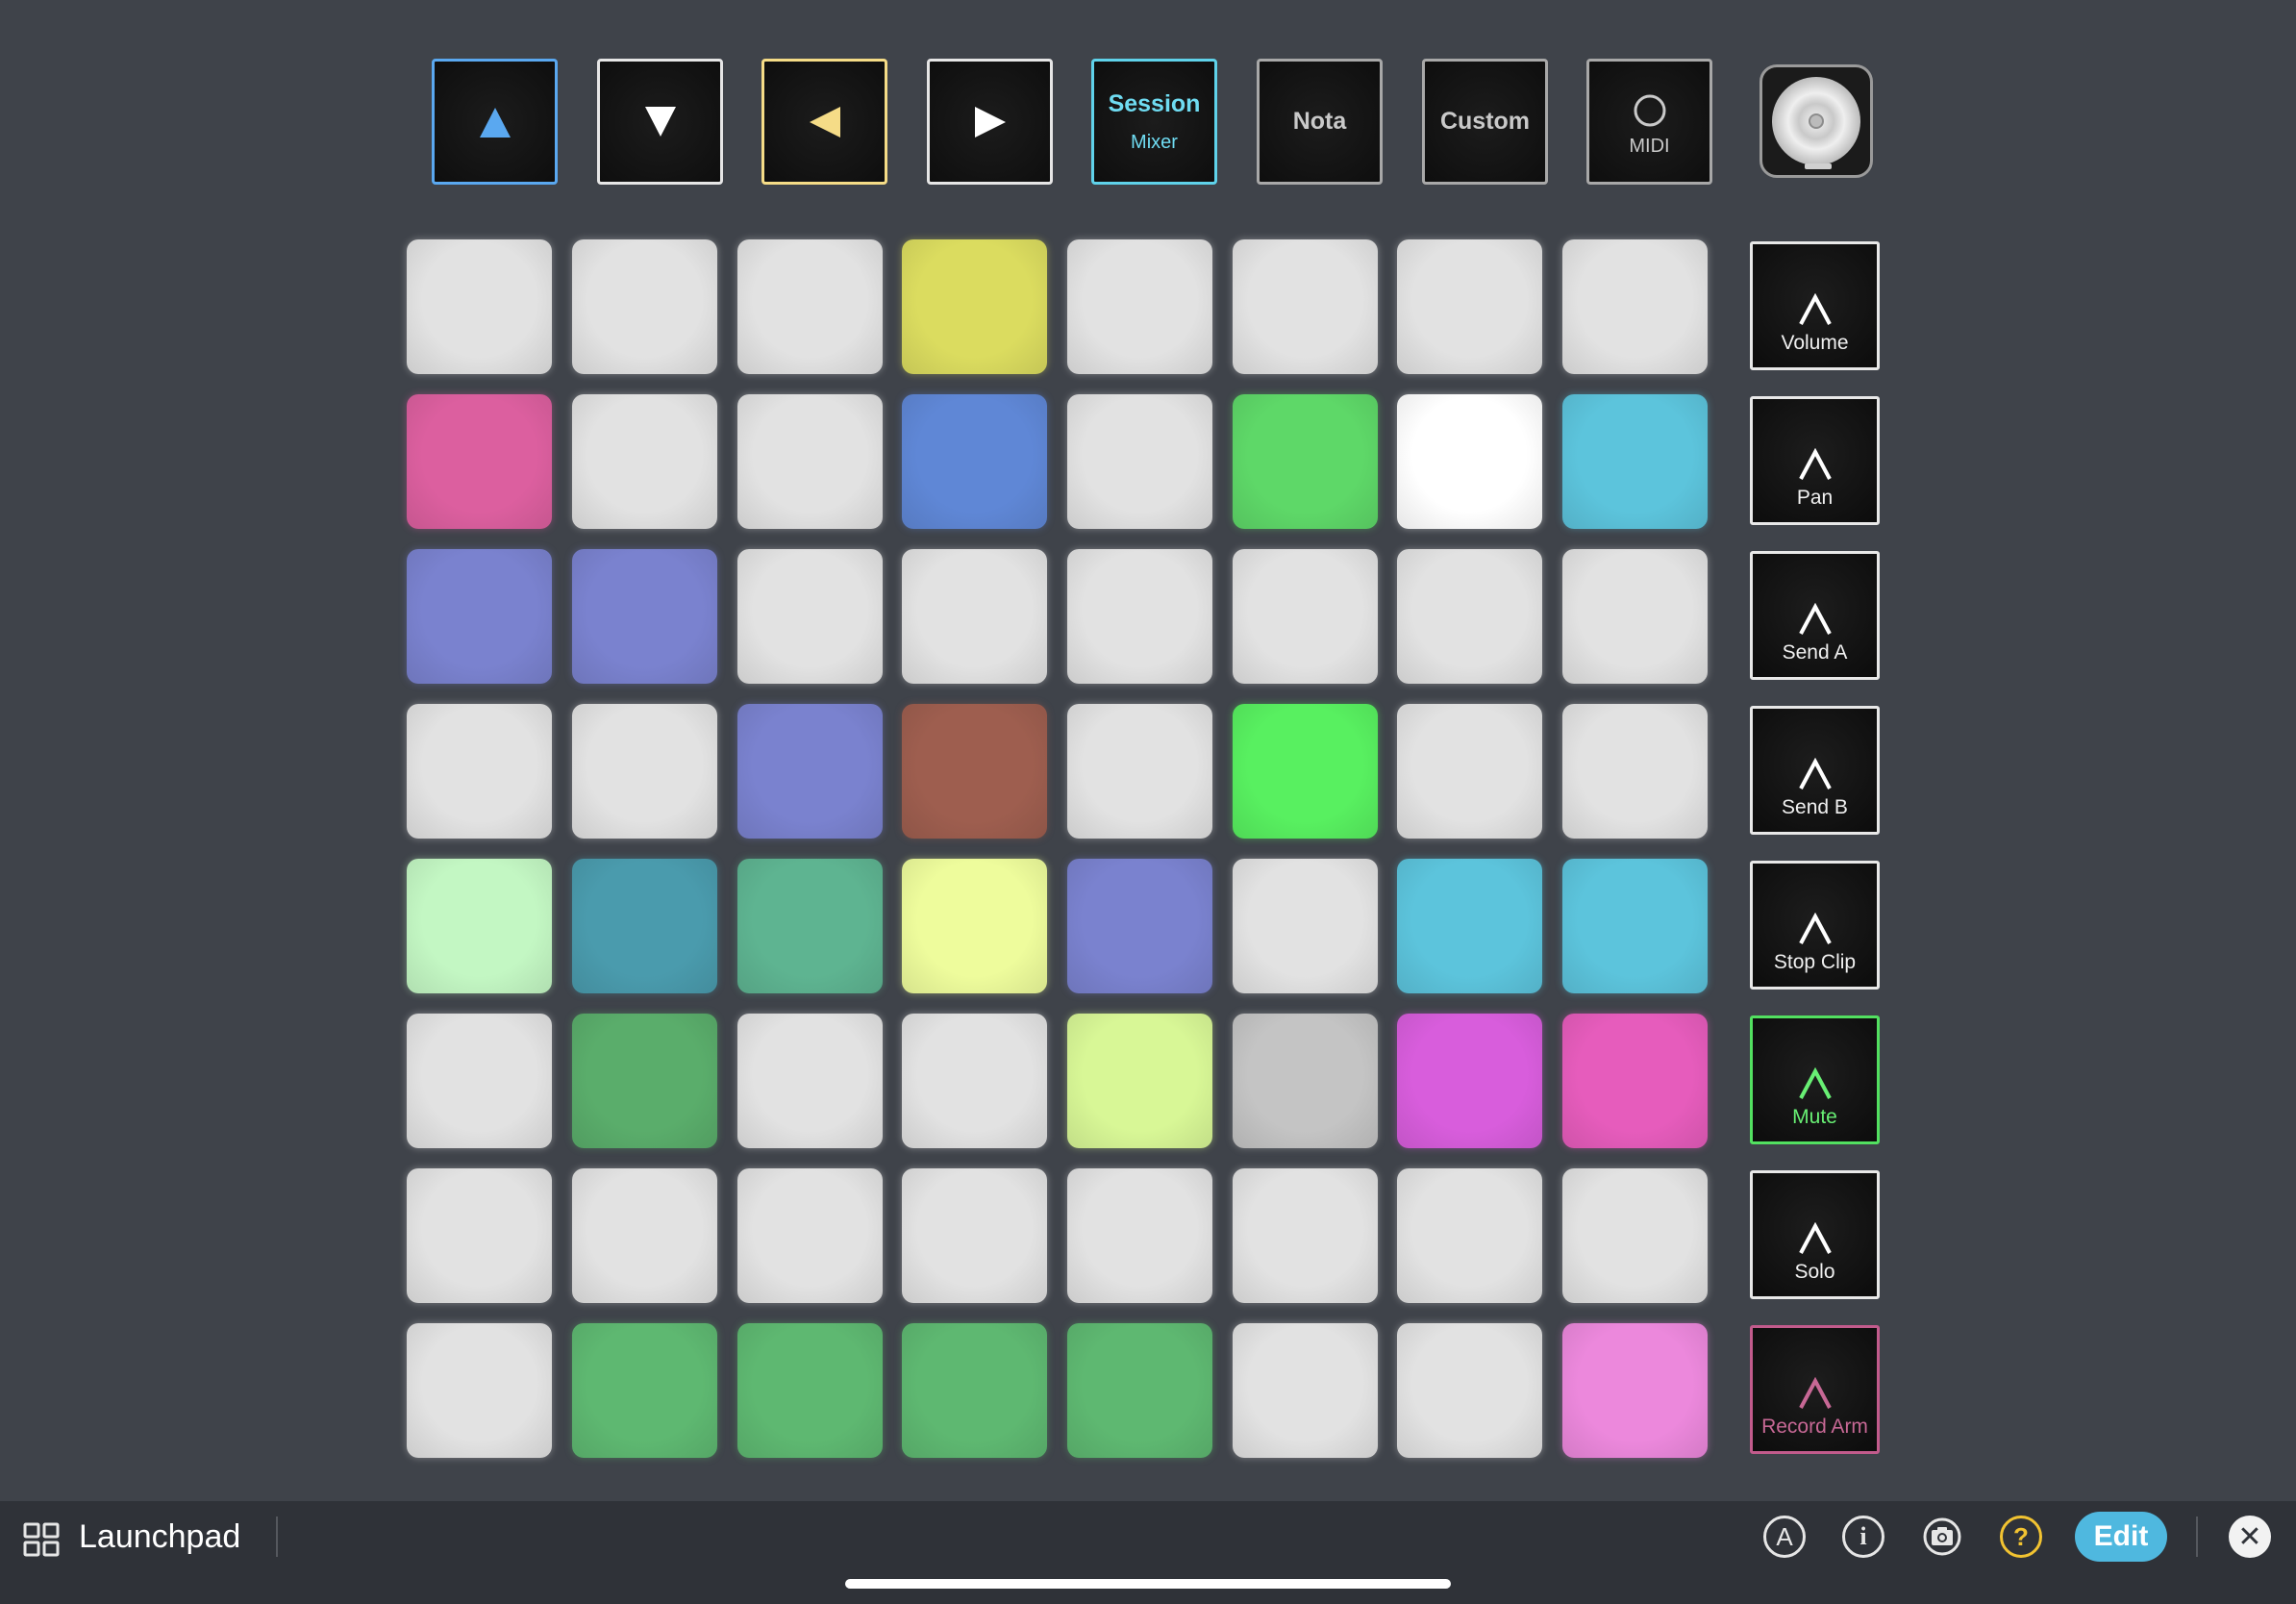 The image size is (2296, 1604). Describe the element at coordinates (1305, 1390) in the screenshot. I see `pad-r8-c6` at that location.